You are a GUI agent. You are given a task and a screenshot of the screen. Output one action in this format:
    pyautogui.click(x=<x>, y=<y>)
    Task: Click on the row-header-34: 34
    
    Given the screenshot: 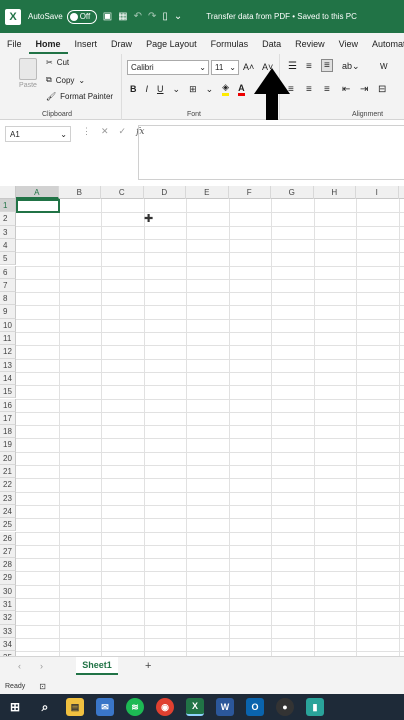 What is the action you would take?
    pyautogui.click(x=8, y=644)
    